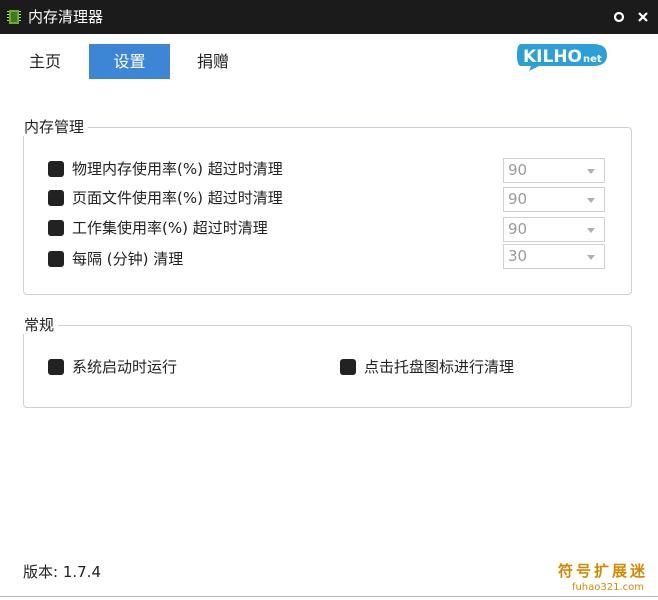 The width and height of the screenshot is (658, 600). I want to click on working-set-checkbox, so click(56, 228).